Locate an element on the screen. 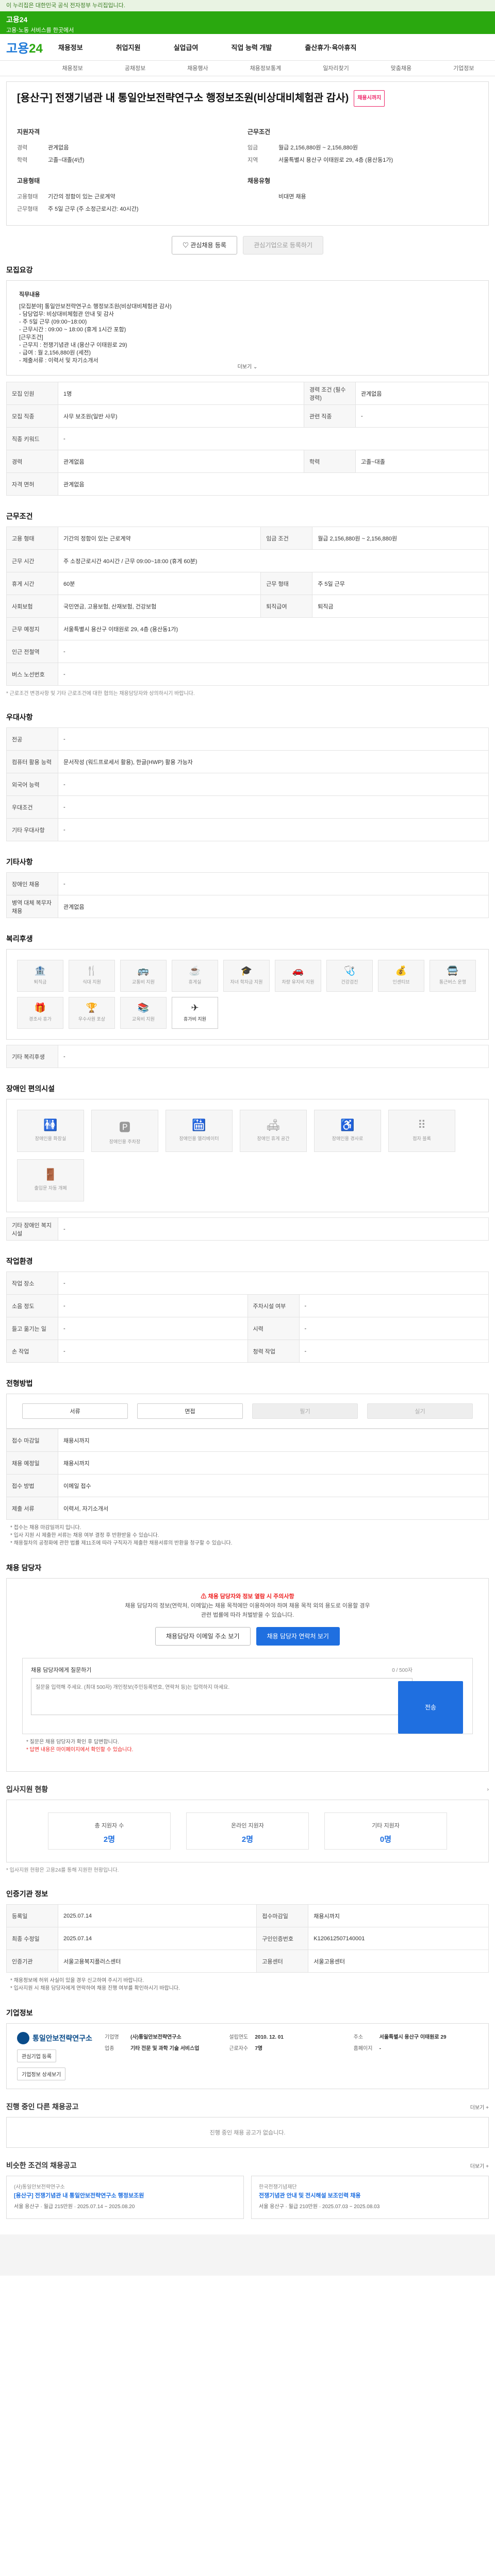  show-phone-button: 채용 담당자 연락처 보기 is located at coordinates (298, 1636).